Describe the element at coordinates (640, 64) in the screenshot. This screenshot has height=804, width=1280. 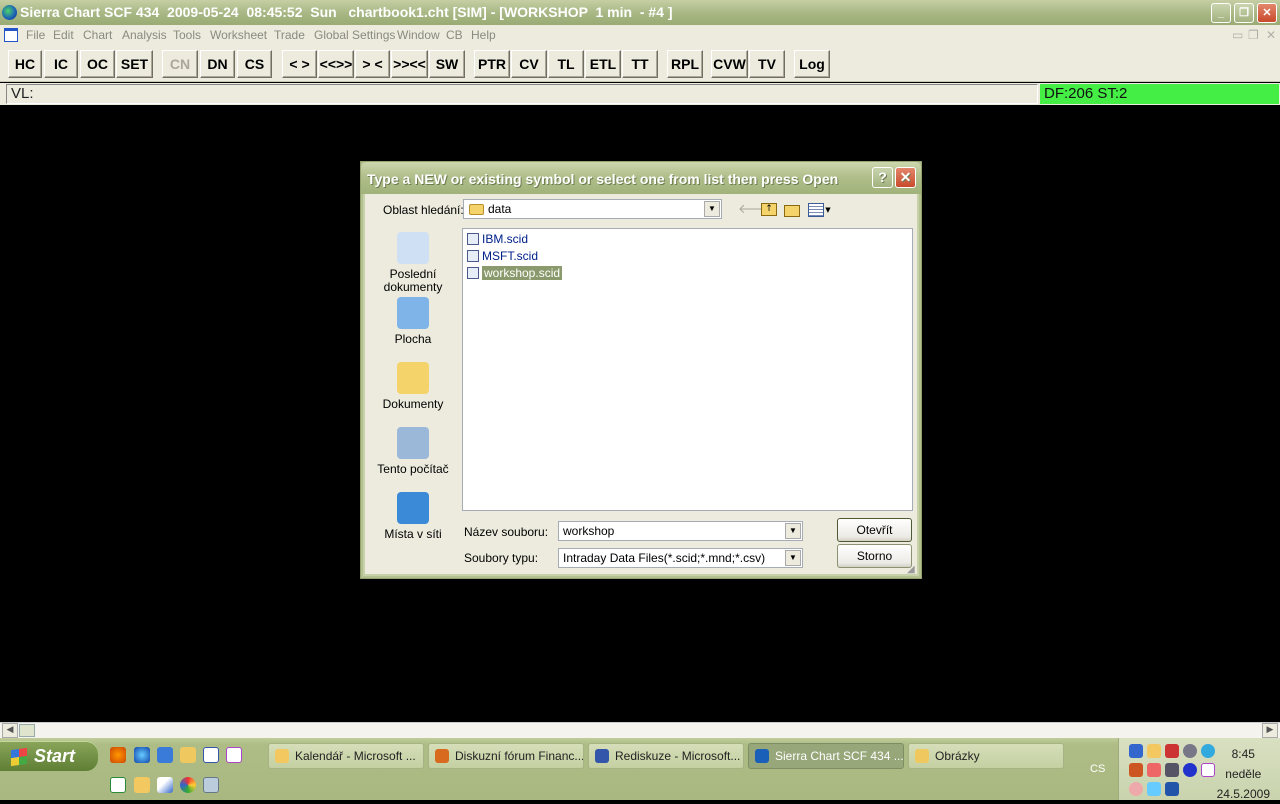
I see `toolbar-button-tt: TT` at that location.